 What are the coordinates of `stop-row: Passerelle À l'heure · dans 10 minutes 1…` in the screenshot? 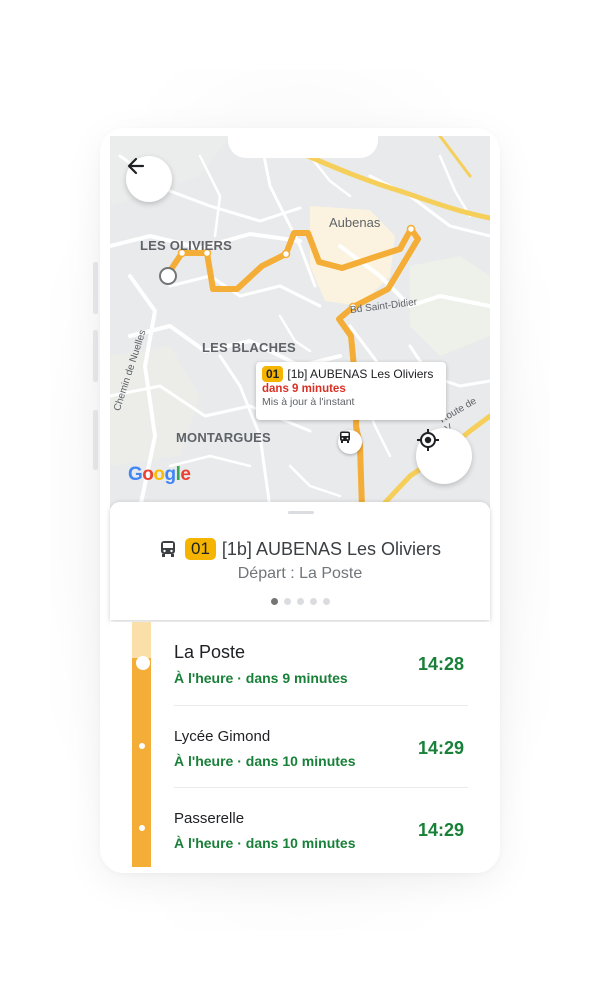 It's located at (300, 829).